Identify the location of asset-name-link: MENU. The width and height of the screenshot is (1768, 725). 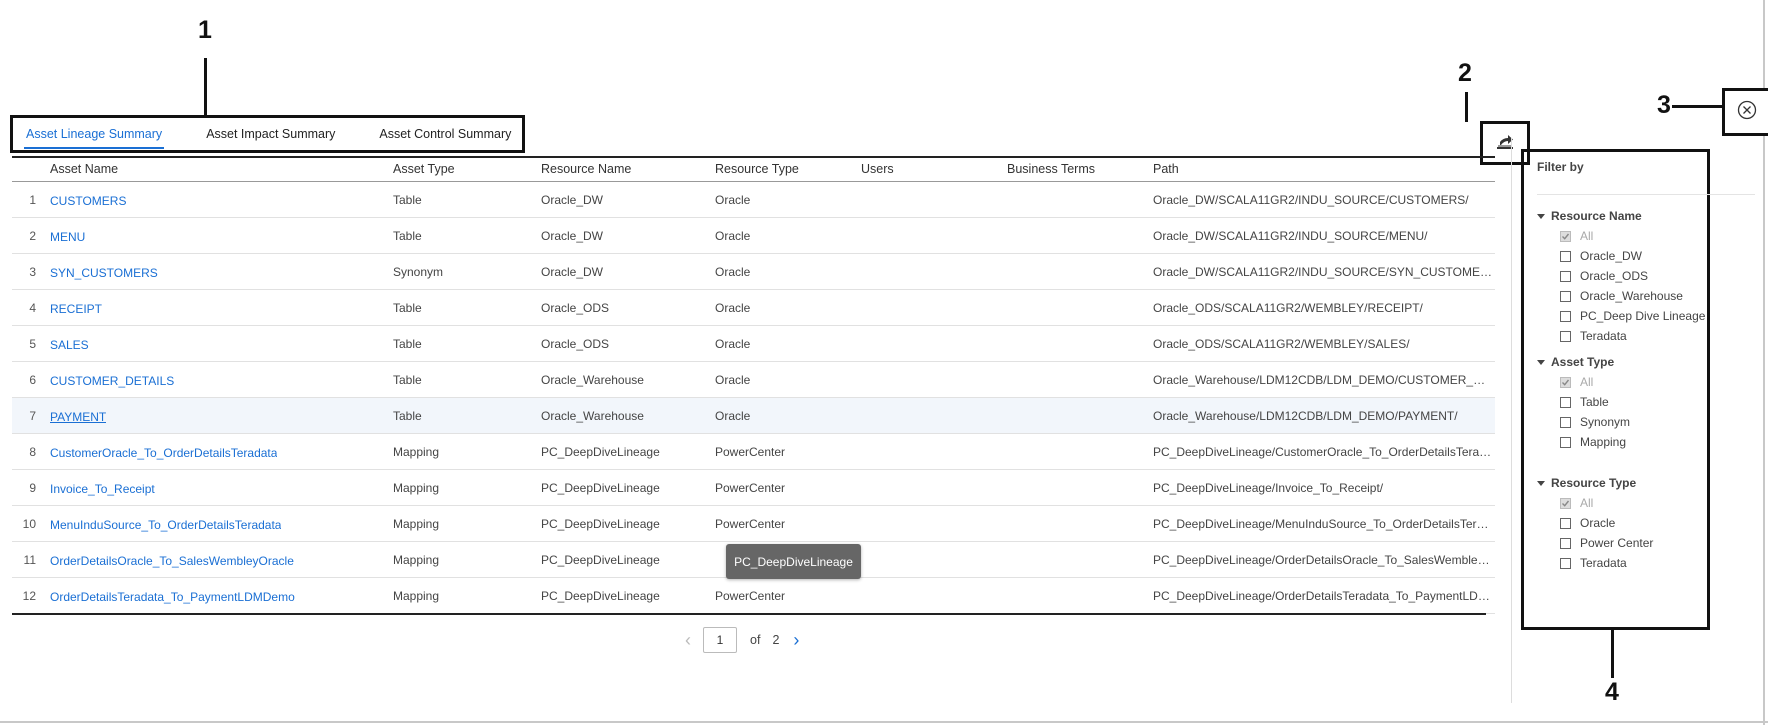
(67, 237).